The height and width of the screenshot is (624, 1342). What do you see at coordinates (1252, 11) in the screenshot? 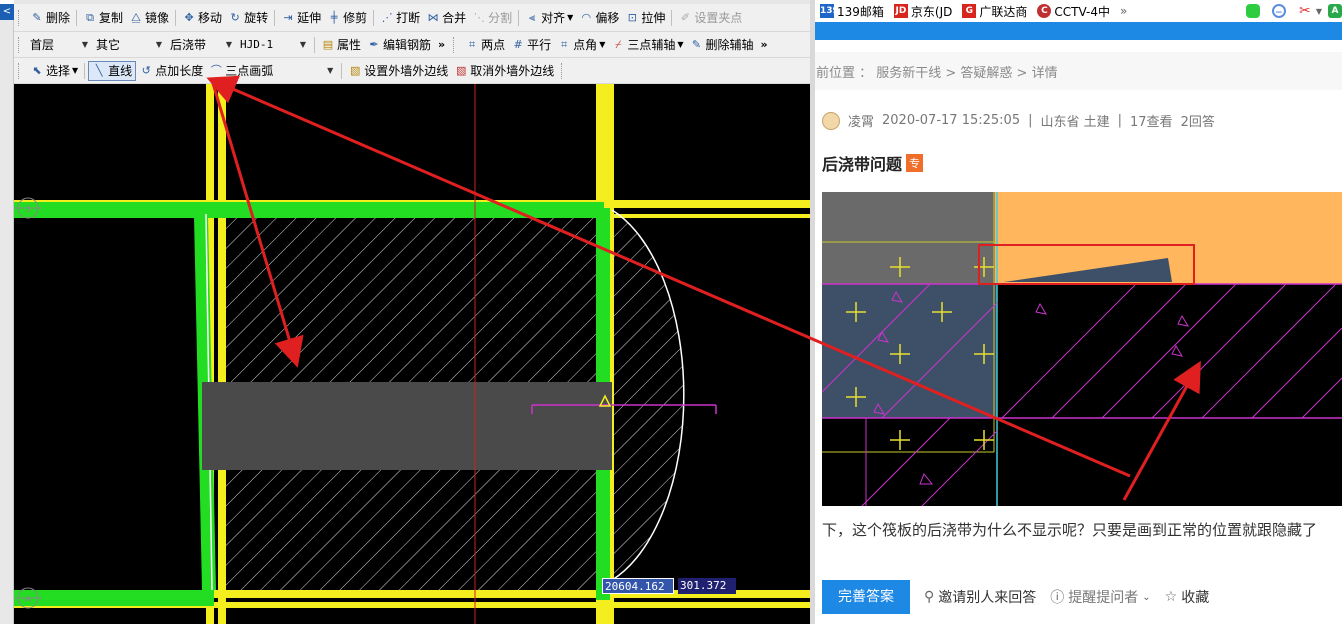
I see `wechat-icon` at bounding box center [1252, 11].